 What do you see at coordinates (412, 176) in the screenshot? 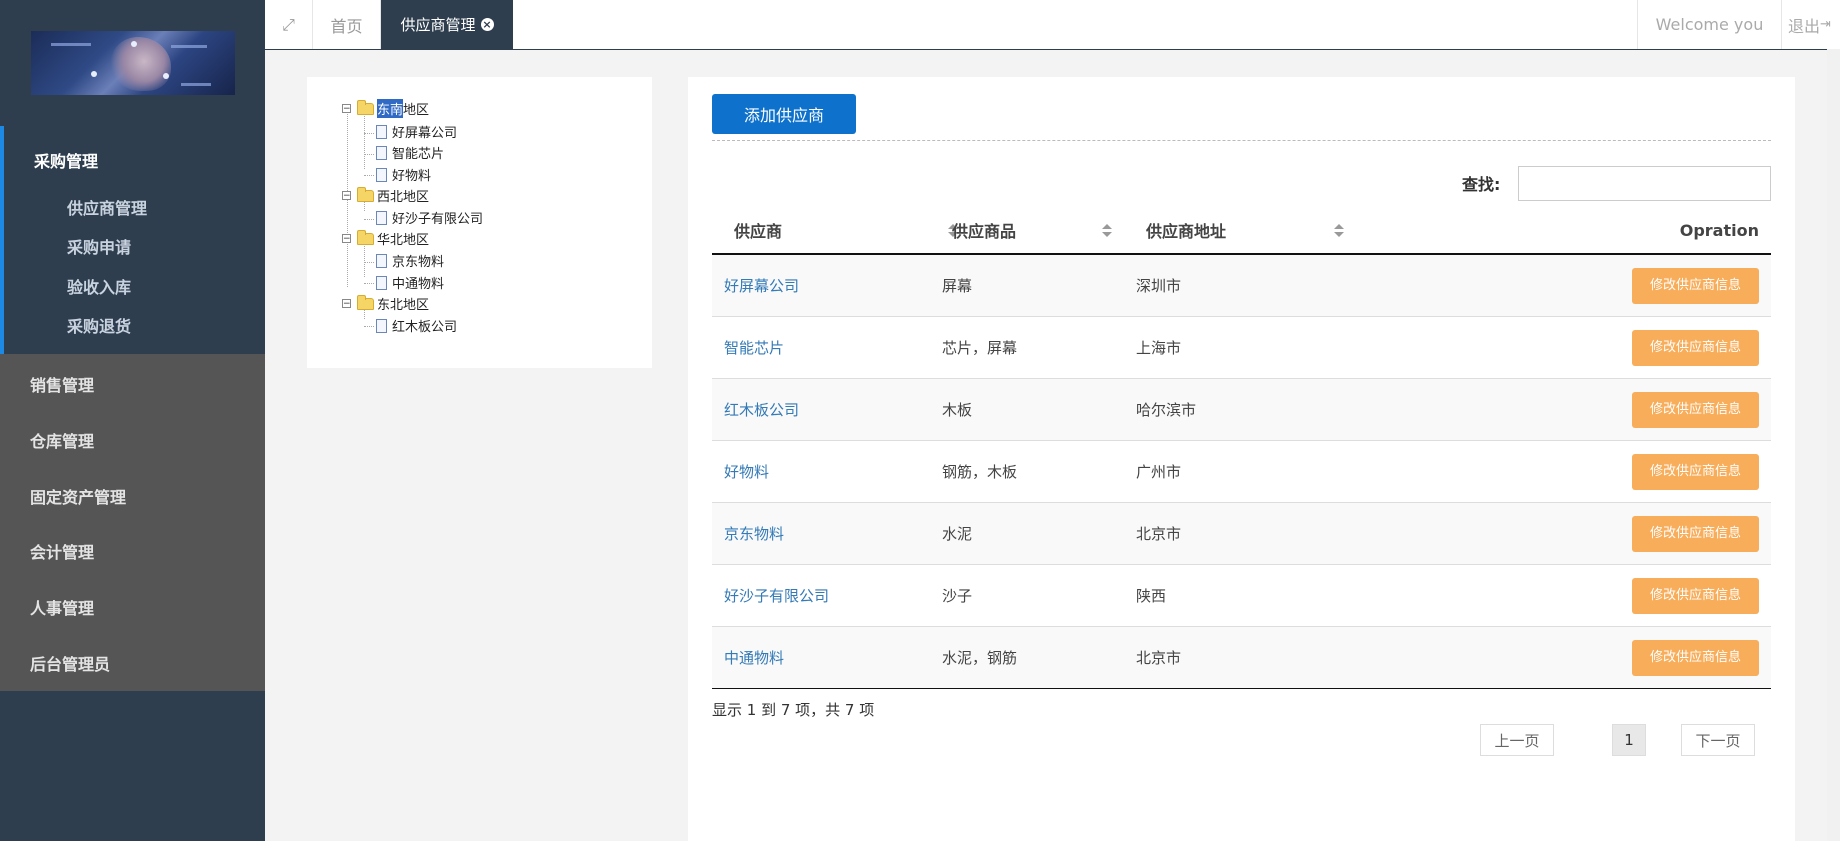
I see `tree-leaf-label: 好物料` at bounding box center [412, 176].